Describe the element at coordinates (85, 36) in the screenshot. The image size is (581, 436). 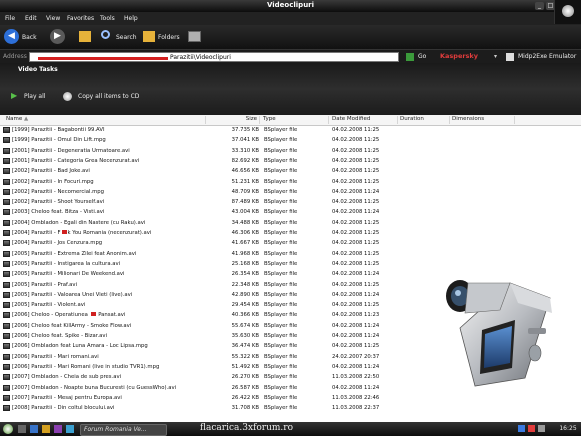
I see `folder-up-icon` at that location.